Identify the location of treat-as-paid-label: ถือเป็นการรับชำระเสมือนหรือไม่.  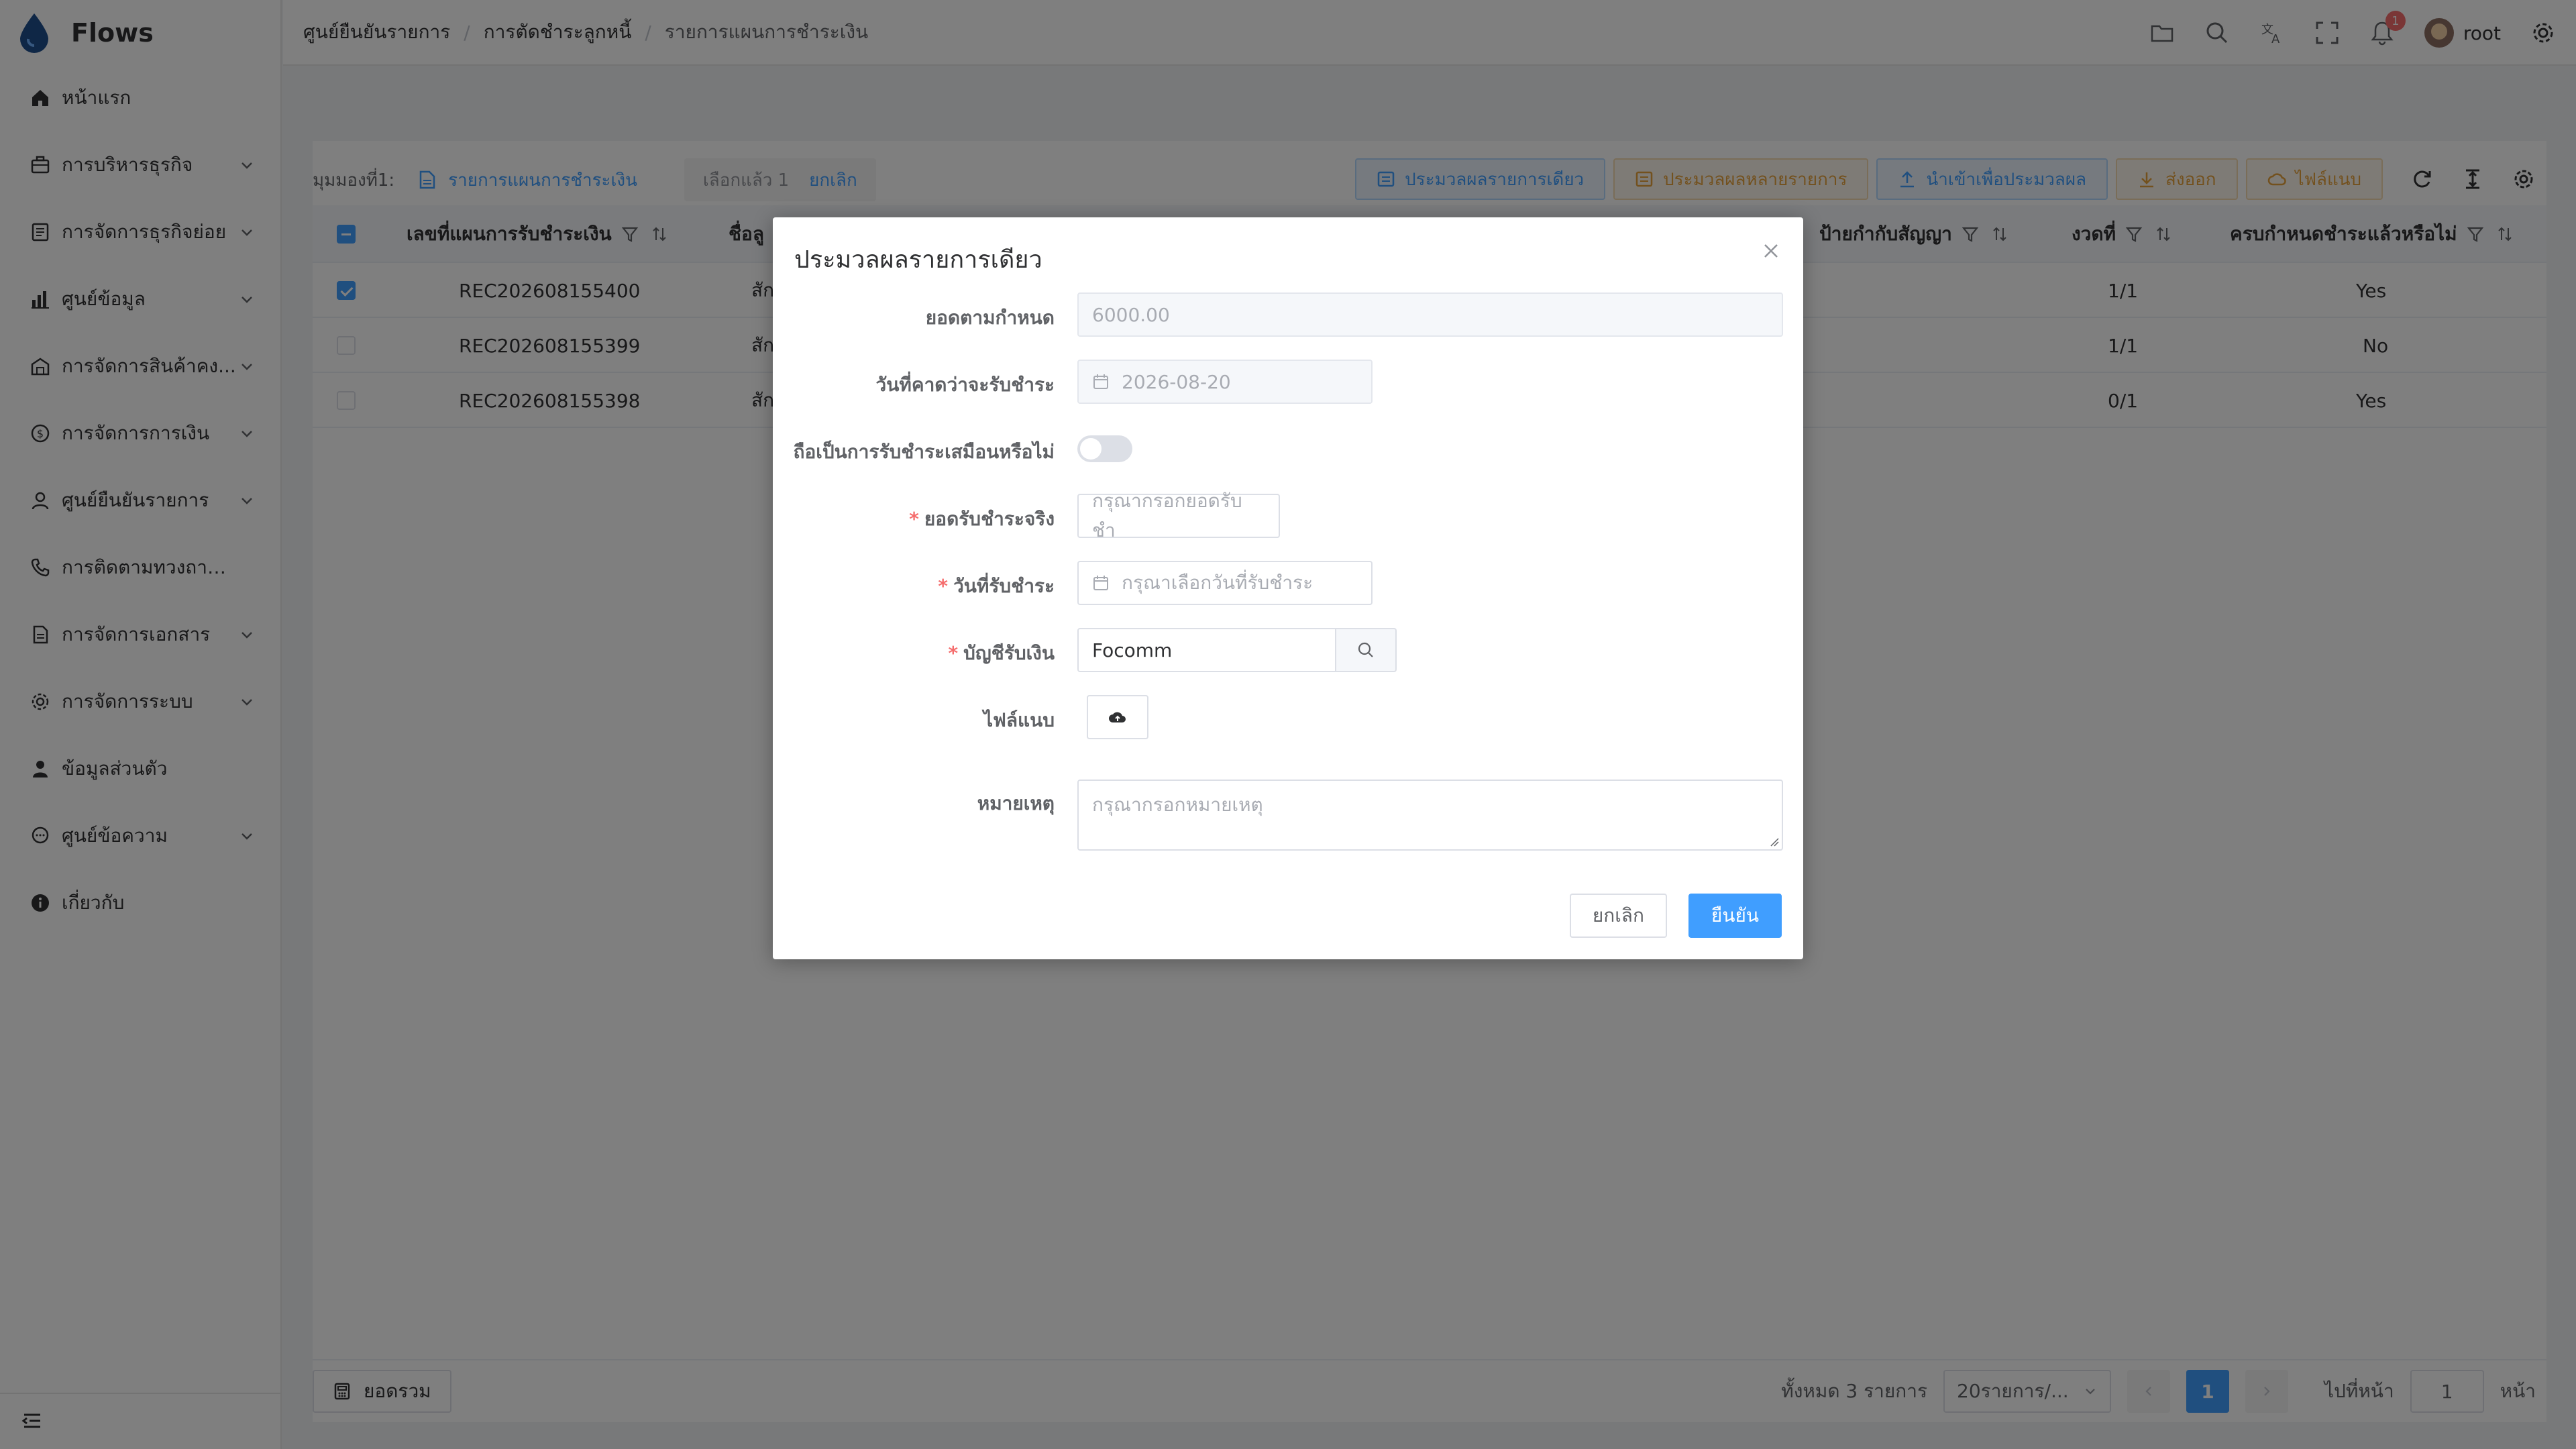
(924, 452).